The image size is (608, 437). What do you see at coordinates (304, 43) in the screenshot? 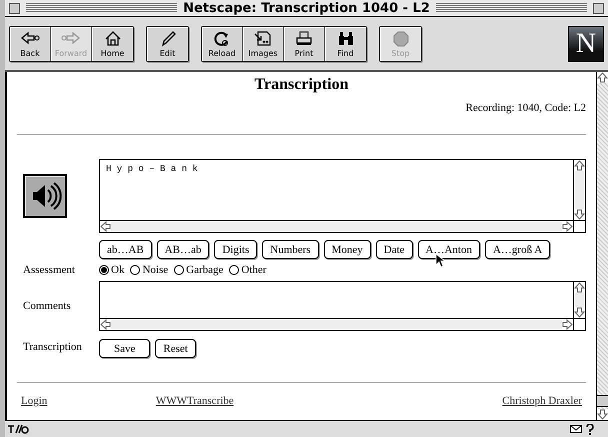
I see `print-button: Print` at bounding box center [304, 43].